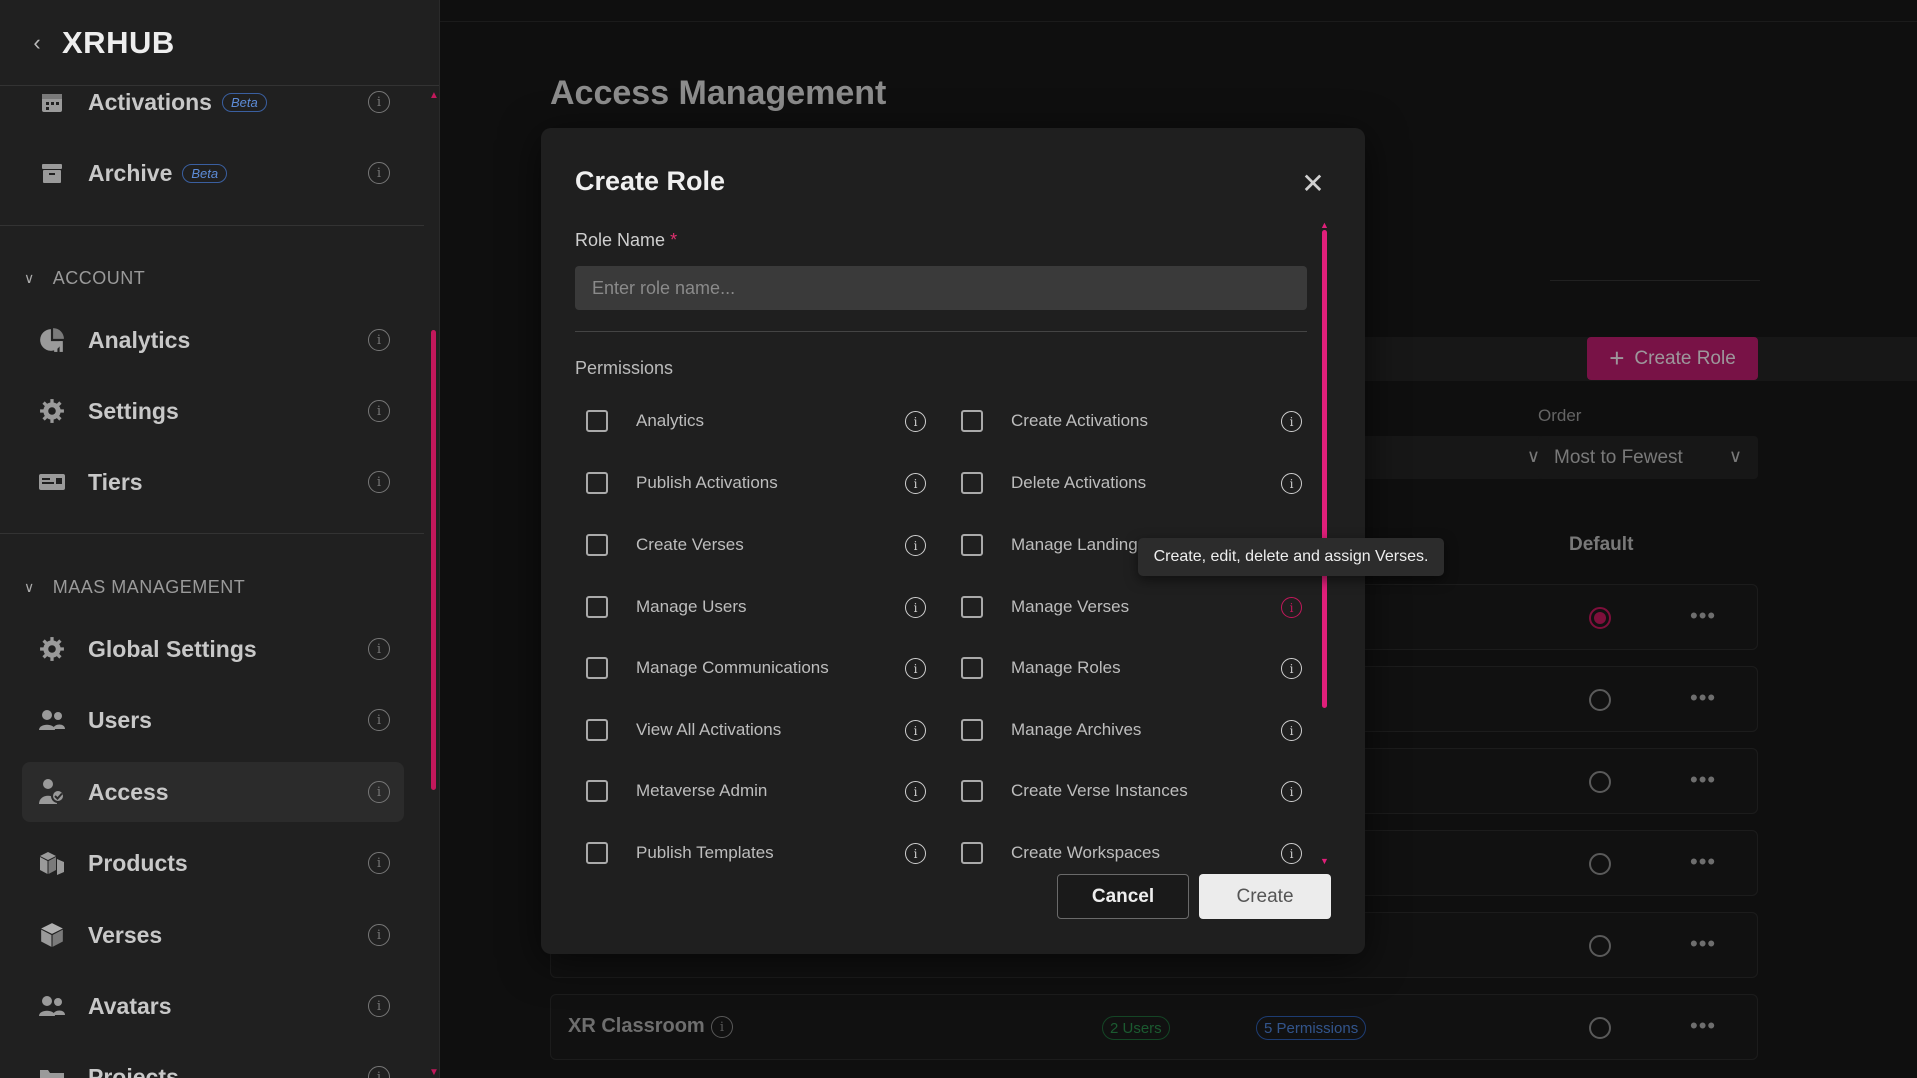 This screenshot has height=1078, width=1917. I want to click on sidebar-scrollbar: ▲ ▼, so click(433, 584).